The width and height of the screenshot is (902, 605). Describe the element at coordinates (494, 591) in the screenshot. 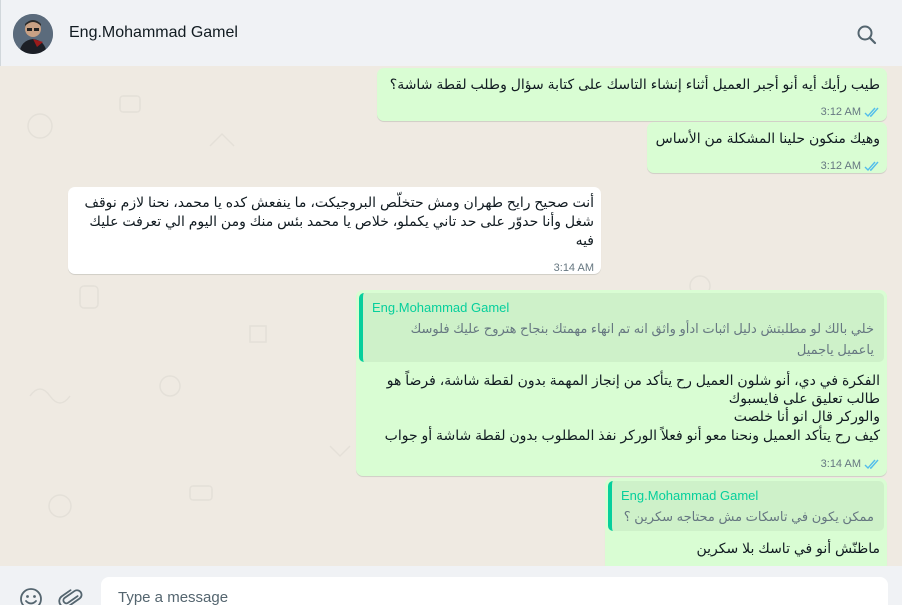

I see `message-input` at that location.